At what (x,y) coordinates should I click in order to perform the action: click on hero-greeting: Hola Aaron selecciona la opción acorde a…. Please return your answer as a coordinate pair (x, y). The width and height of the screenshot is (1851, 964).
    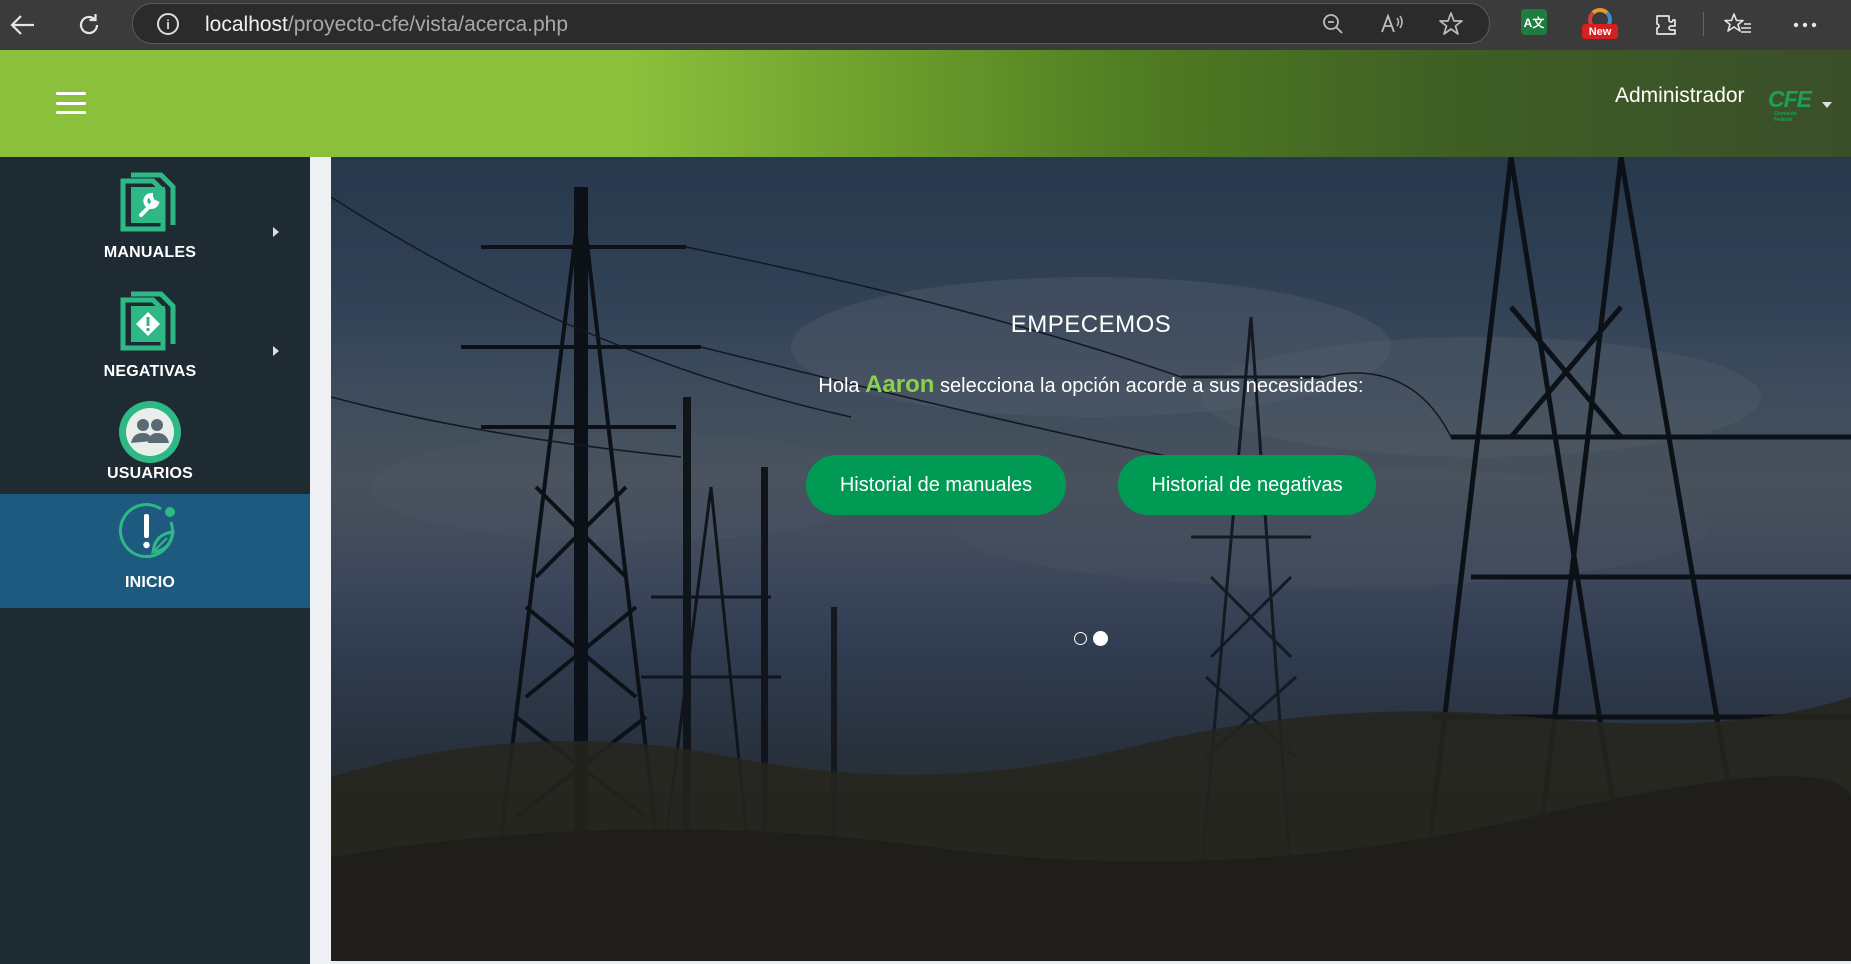
    Looking at the image, I should click on (1091, 385).